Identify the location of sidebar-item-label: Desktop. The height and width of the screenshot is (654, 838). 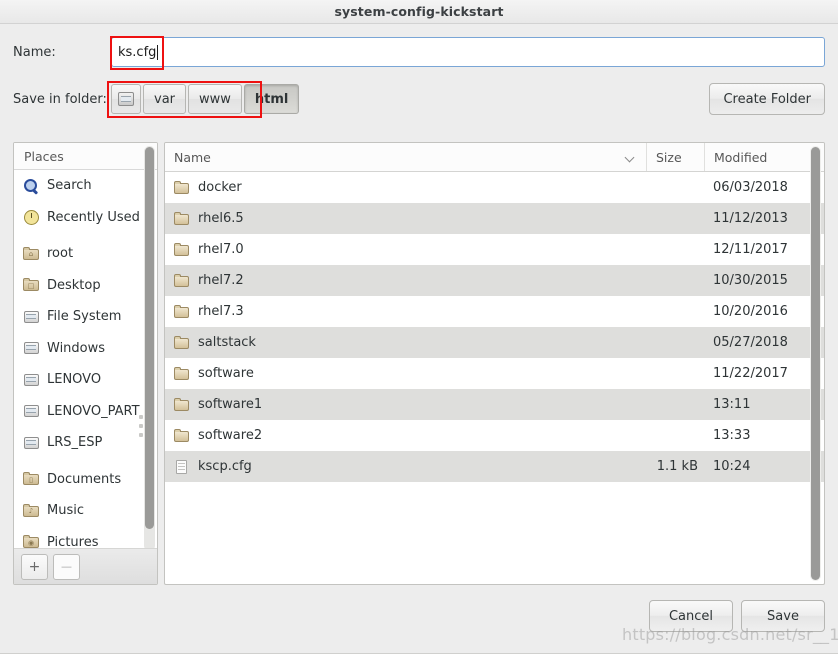
(74, 285).